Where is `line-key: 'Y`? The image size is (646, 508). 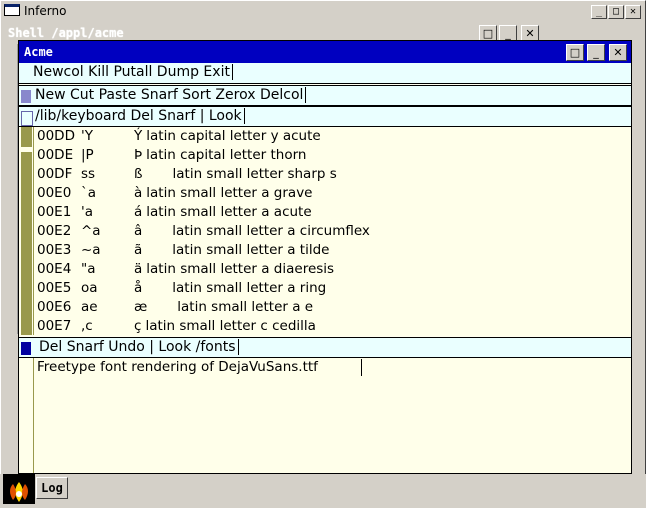 line-key: 'Y is located at coordinates (87, 136).